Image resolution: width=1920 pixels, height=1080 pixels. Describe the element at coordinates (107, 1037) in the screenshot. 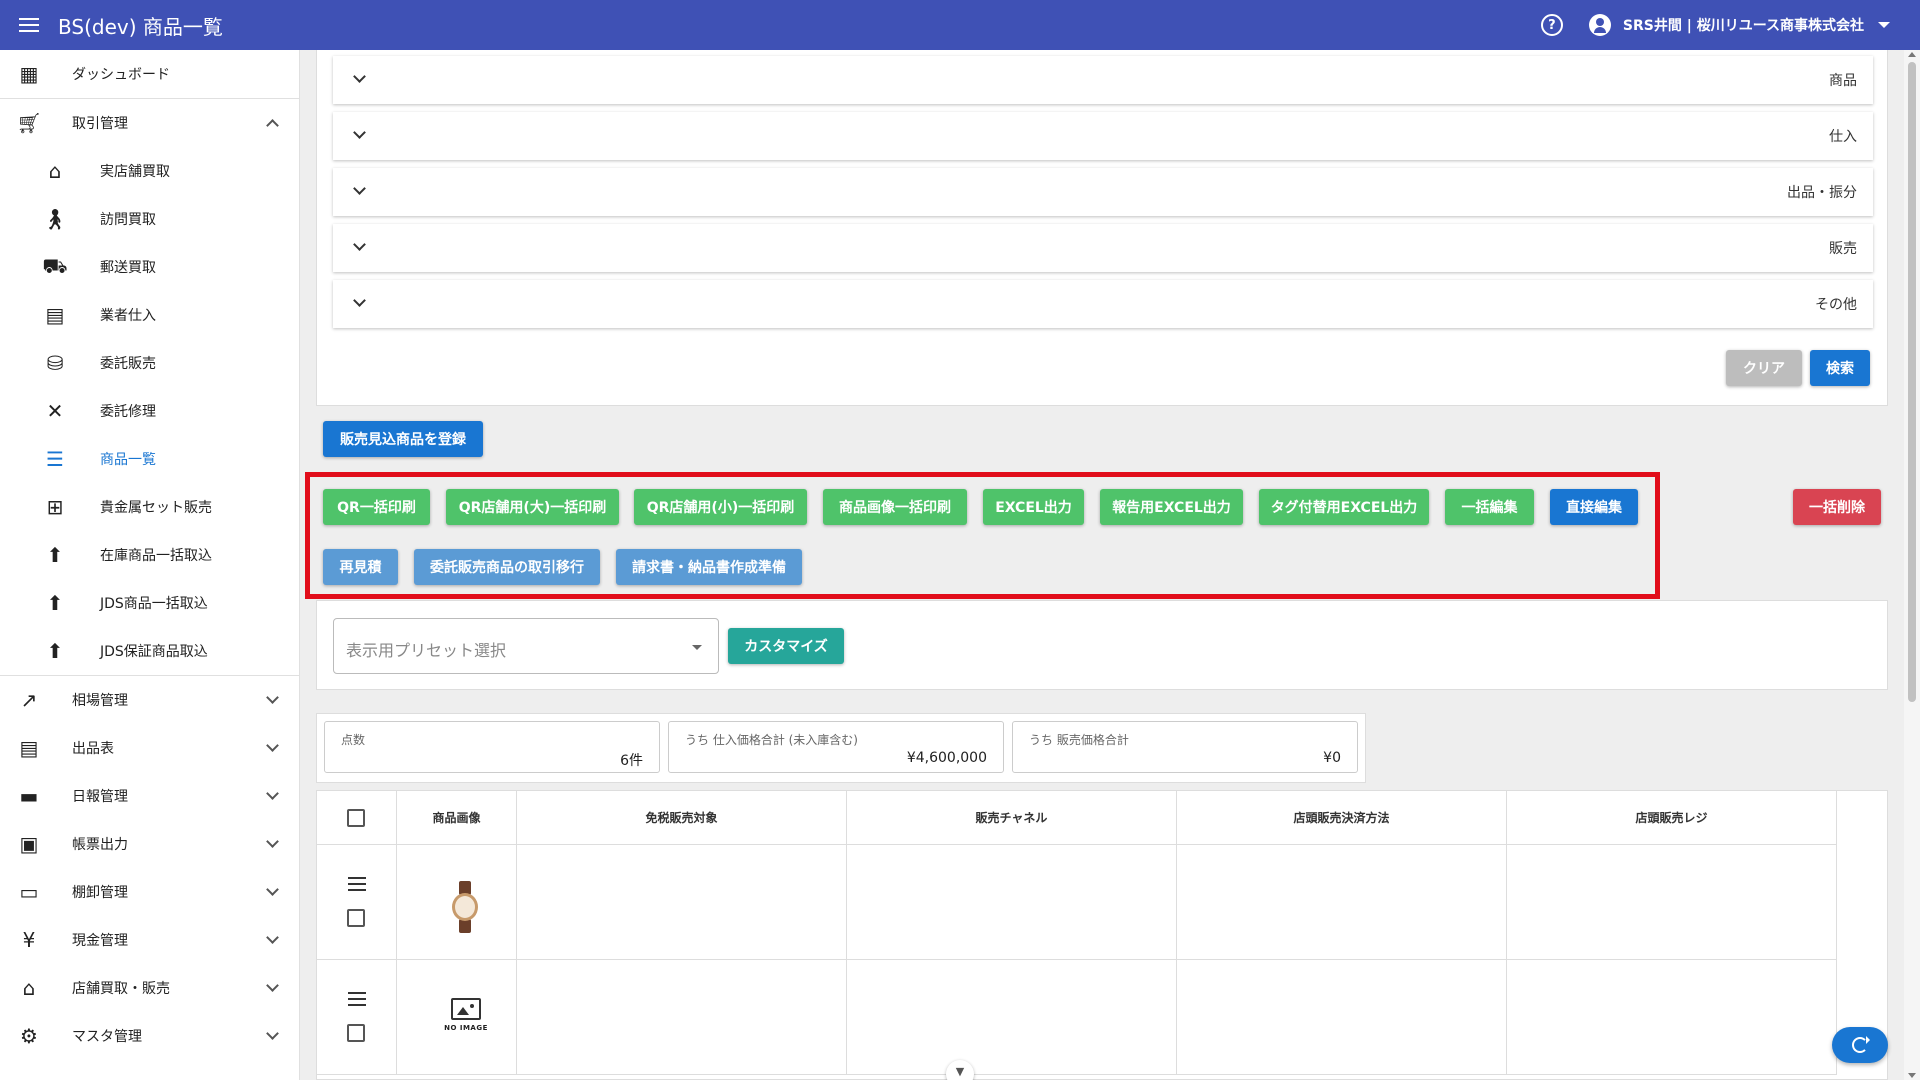

I see `sidebar-item-label: マスタ管理` at that location.